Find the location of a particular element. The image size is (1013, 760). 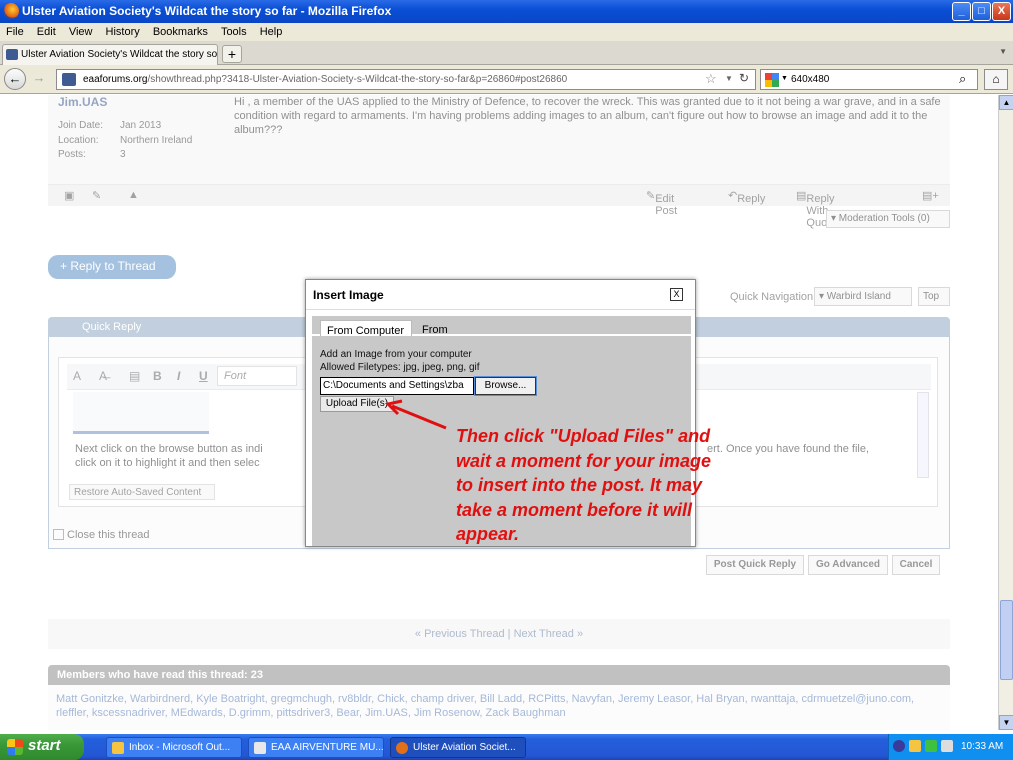

file-path-input: C:\Documents and Settings\zba is located at coordinates (397, 386).